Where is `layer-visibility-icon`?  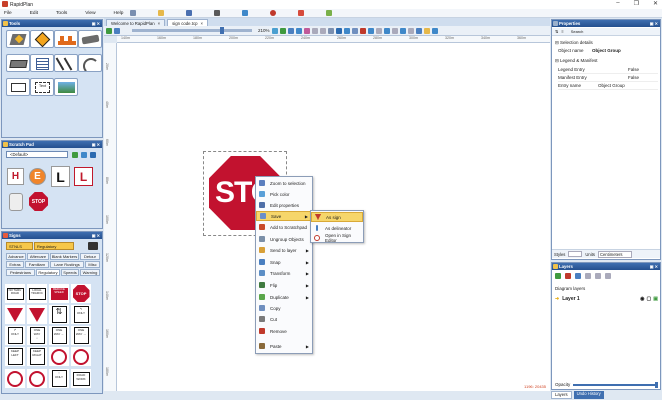 layer-visibility-icon is located at coordinates (608, 276).